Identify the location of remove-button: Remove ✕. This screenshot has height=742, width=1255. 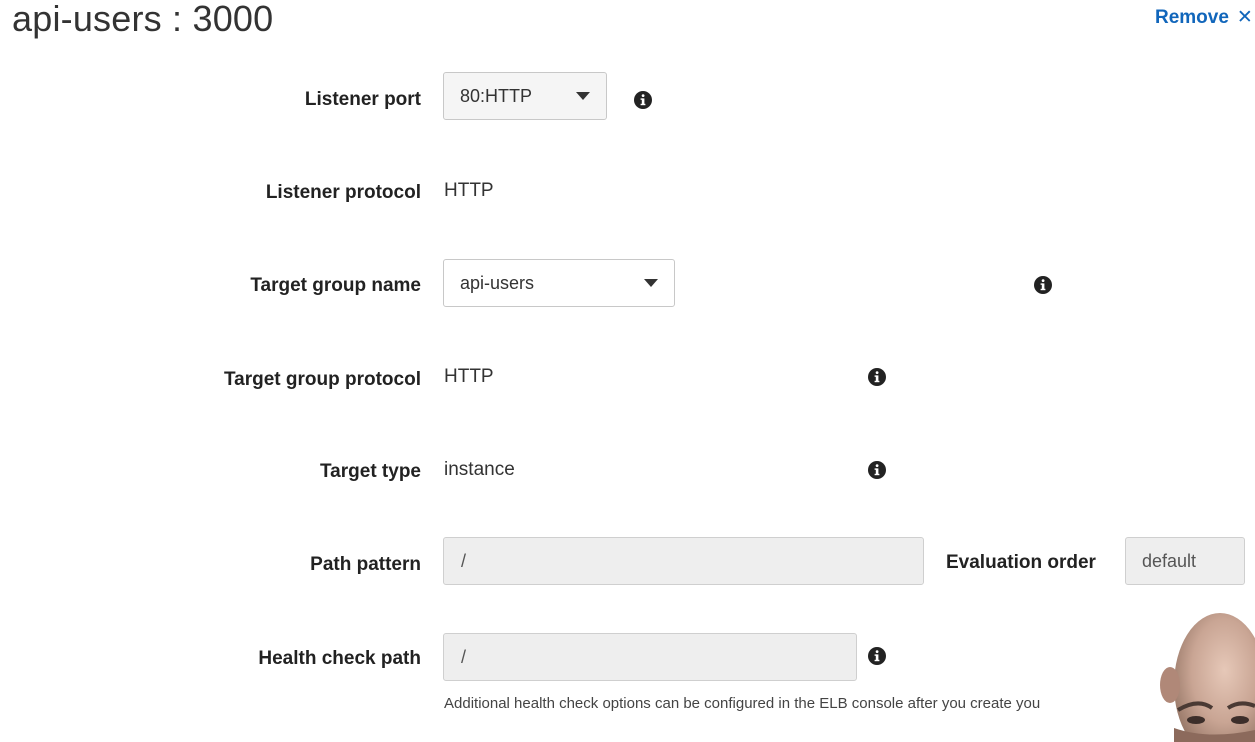
(1204, 17).